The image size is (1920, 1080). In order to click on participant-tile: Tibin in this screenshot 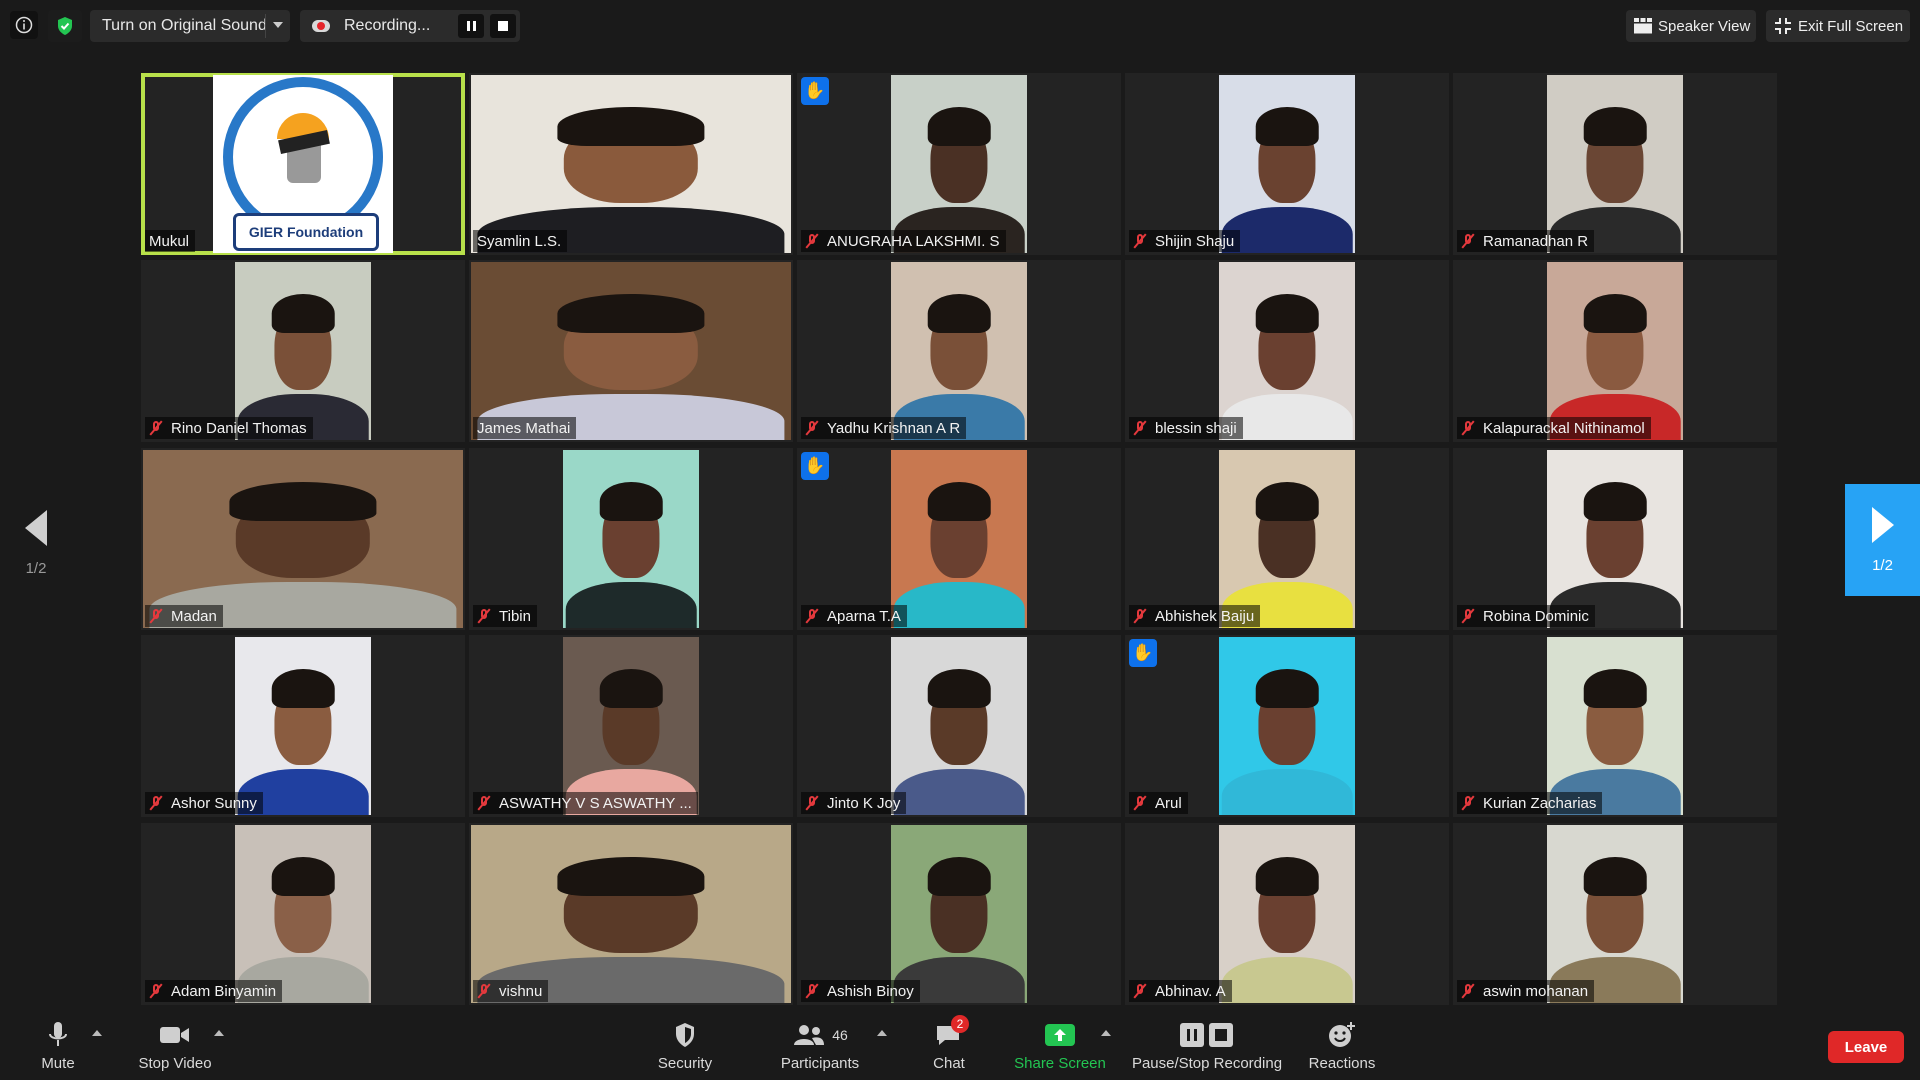, I will do `click(631, 539)`.